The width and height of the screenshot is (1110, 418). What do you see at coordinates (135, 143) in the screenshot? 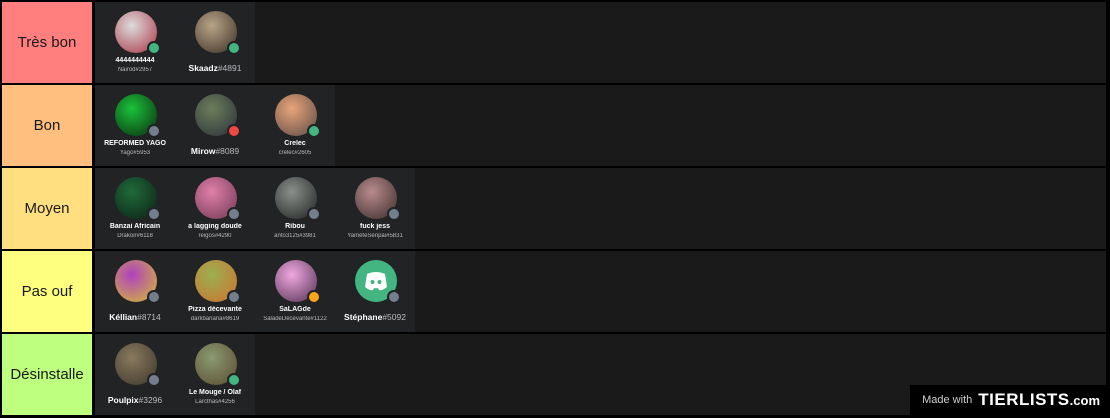
I see `username: REFORMED YAGO` at bounding box center [135, 143].